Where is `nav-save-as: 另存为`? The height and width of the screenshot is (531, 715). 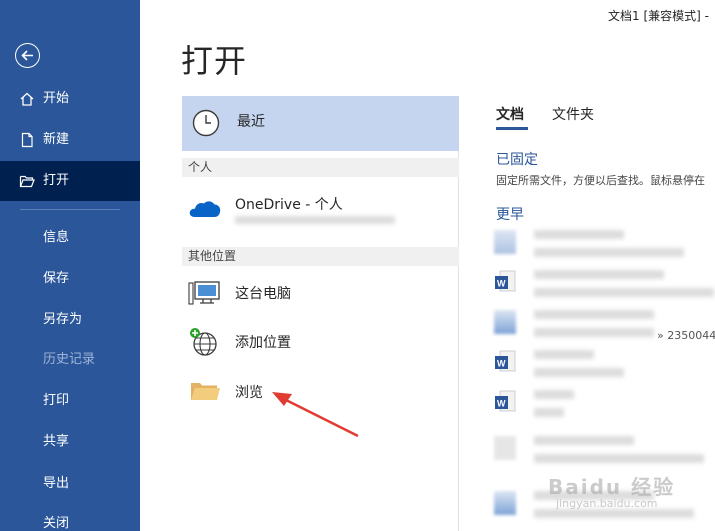 nav-save-as: 另存为 is located at coordinates (70, 320).